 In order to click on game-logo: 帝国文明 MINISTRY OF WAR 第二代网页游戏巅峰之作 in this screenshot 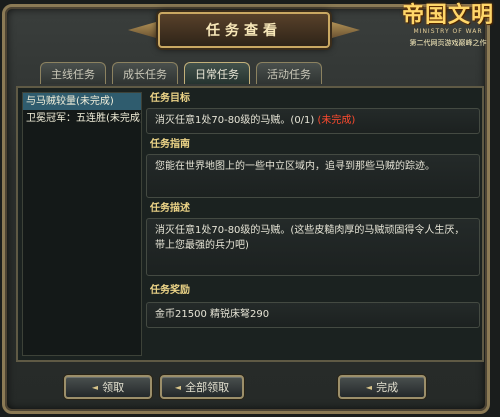, I will do `click(448, 31)`.